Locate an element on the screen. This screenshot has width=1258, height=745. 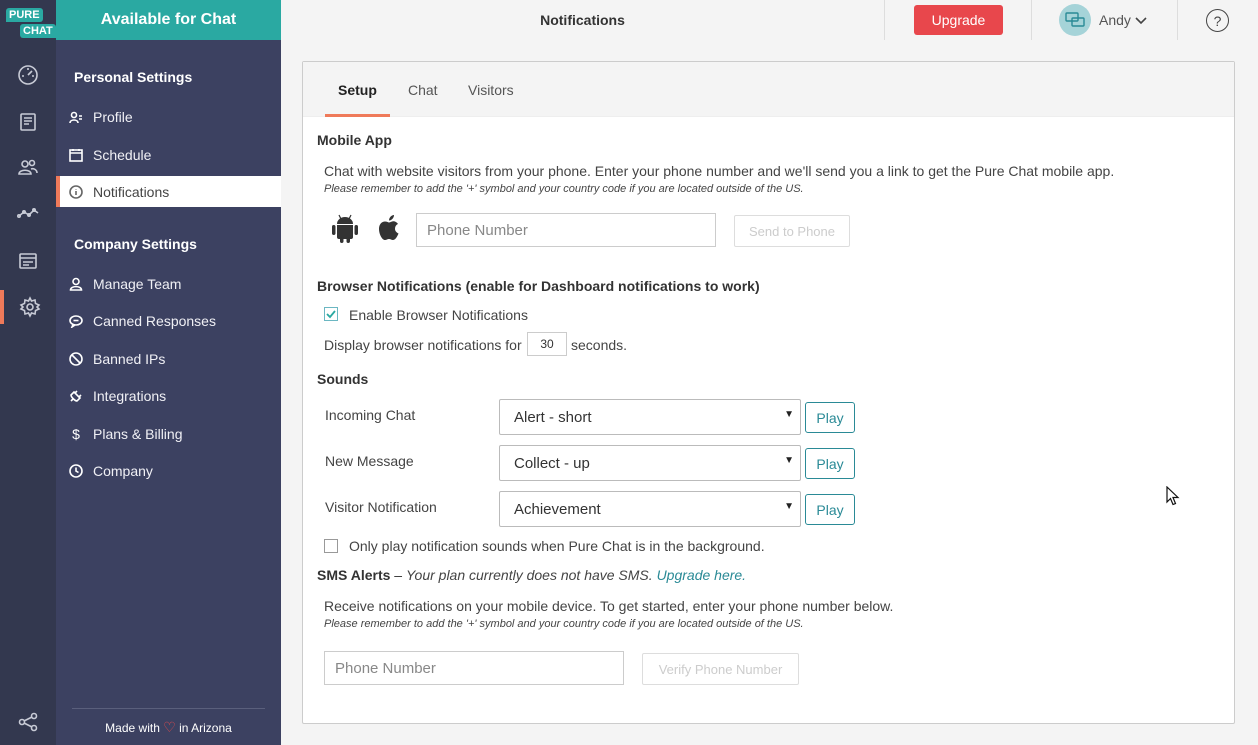
logo-text-bottom: CHAT is located at coordinates (38, 31).